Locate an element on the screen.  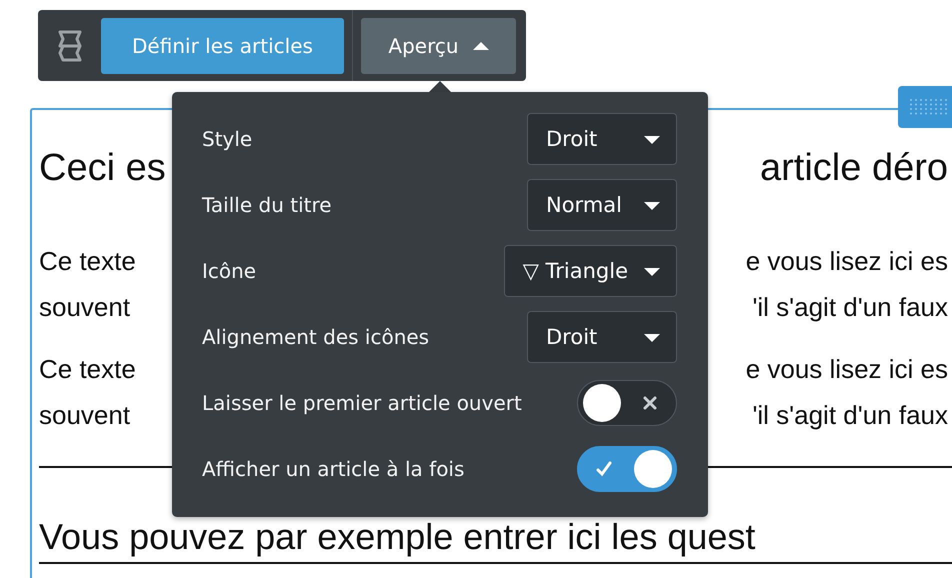
check-icon is located at coordinates (604, 469).